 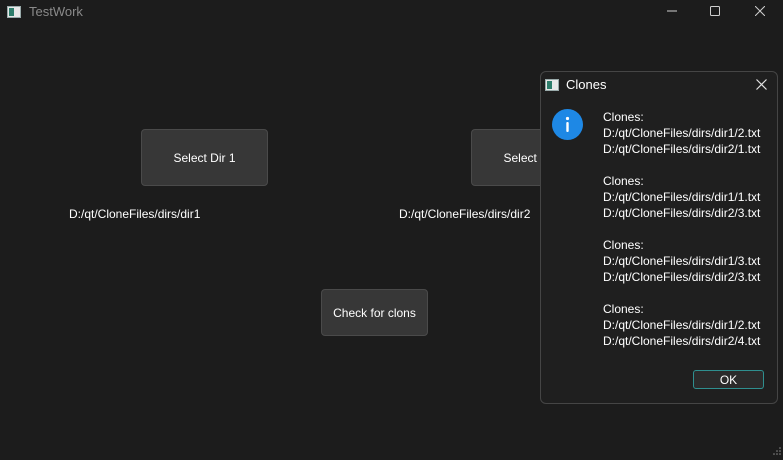 What do you see at coordinates (135, 214) in the screenshot?
I see `dir1-path-label: D:/qt/CloneFiles/dirs/dir1` at bounding box center [135, 214].